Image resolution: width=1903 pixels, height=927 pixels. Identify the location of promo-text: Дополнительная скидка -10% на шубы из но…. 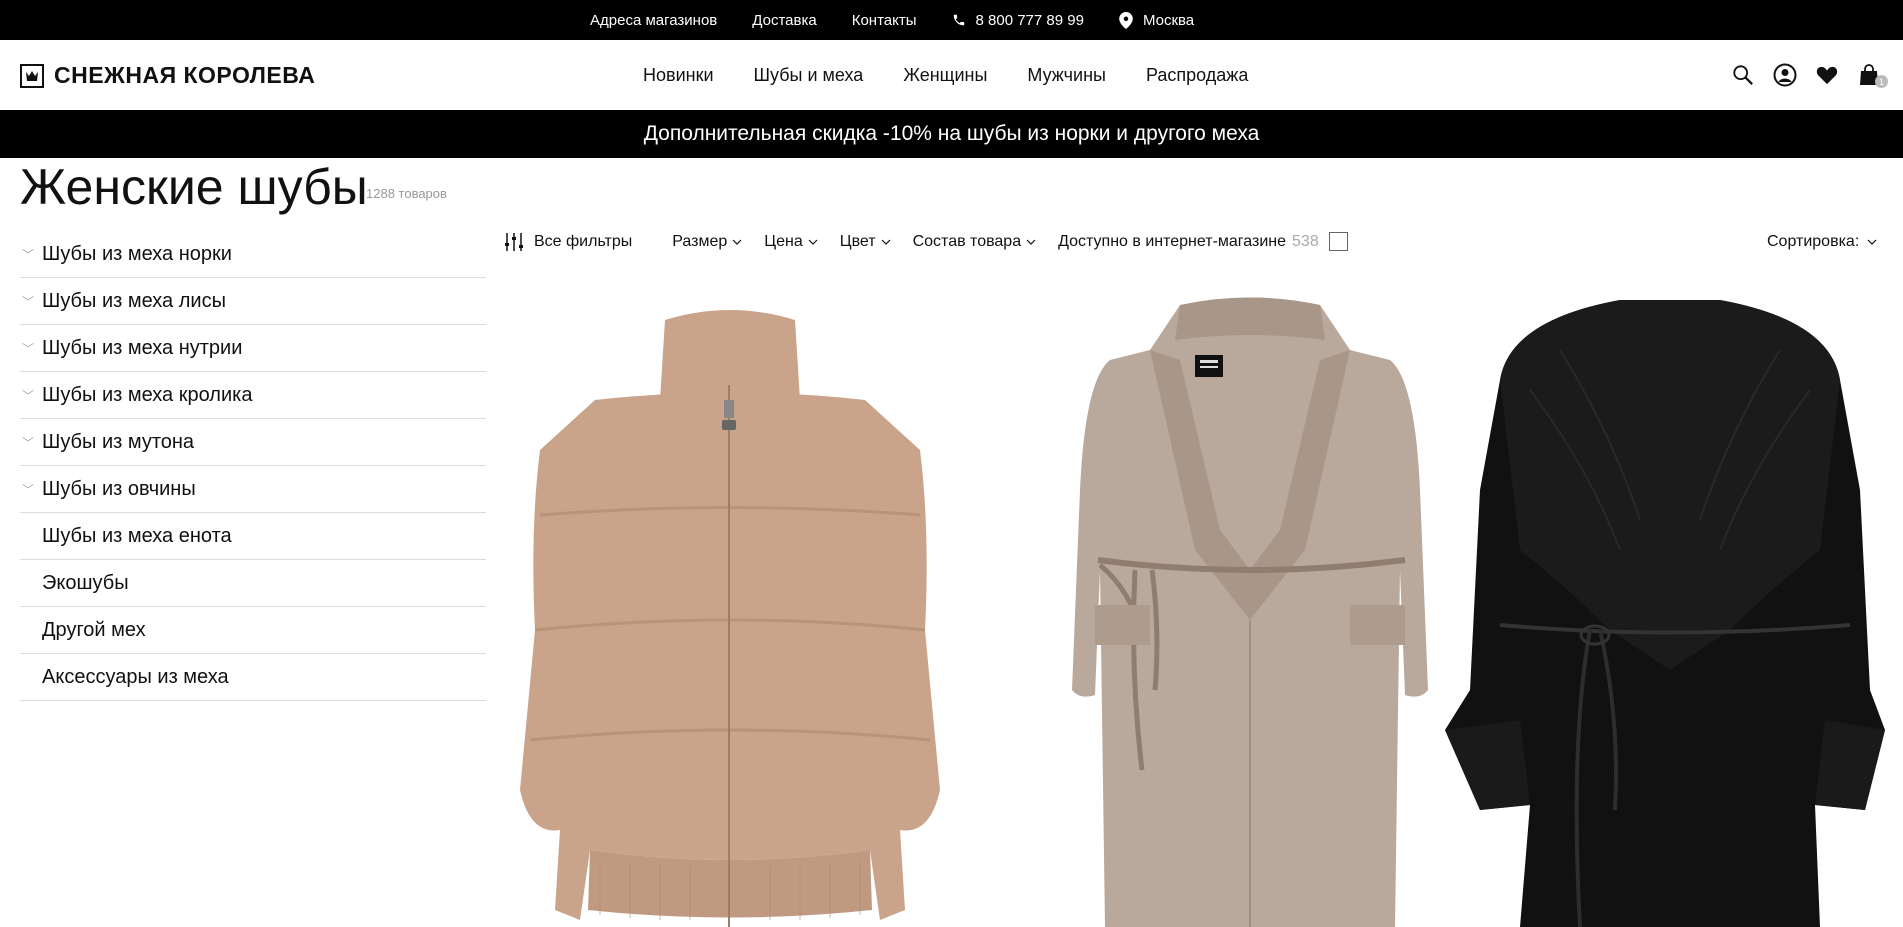
(951, 133).